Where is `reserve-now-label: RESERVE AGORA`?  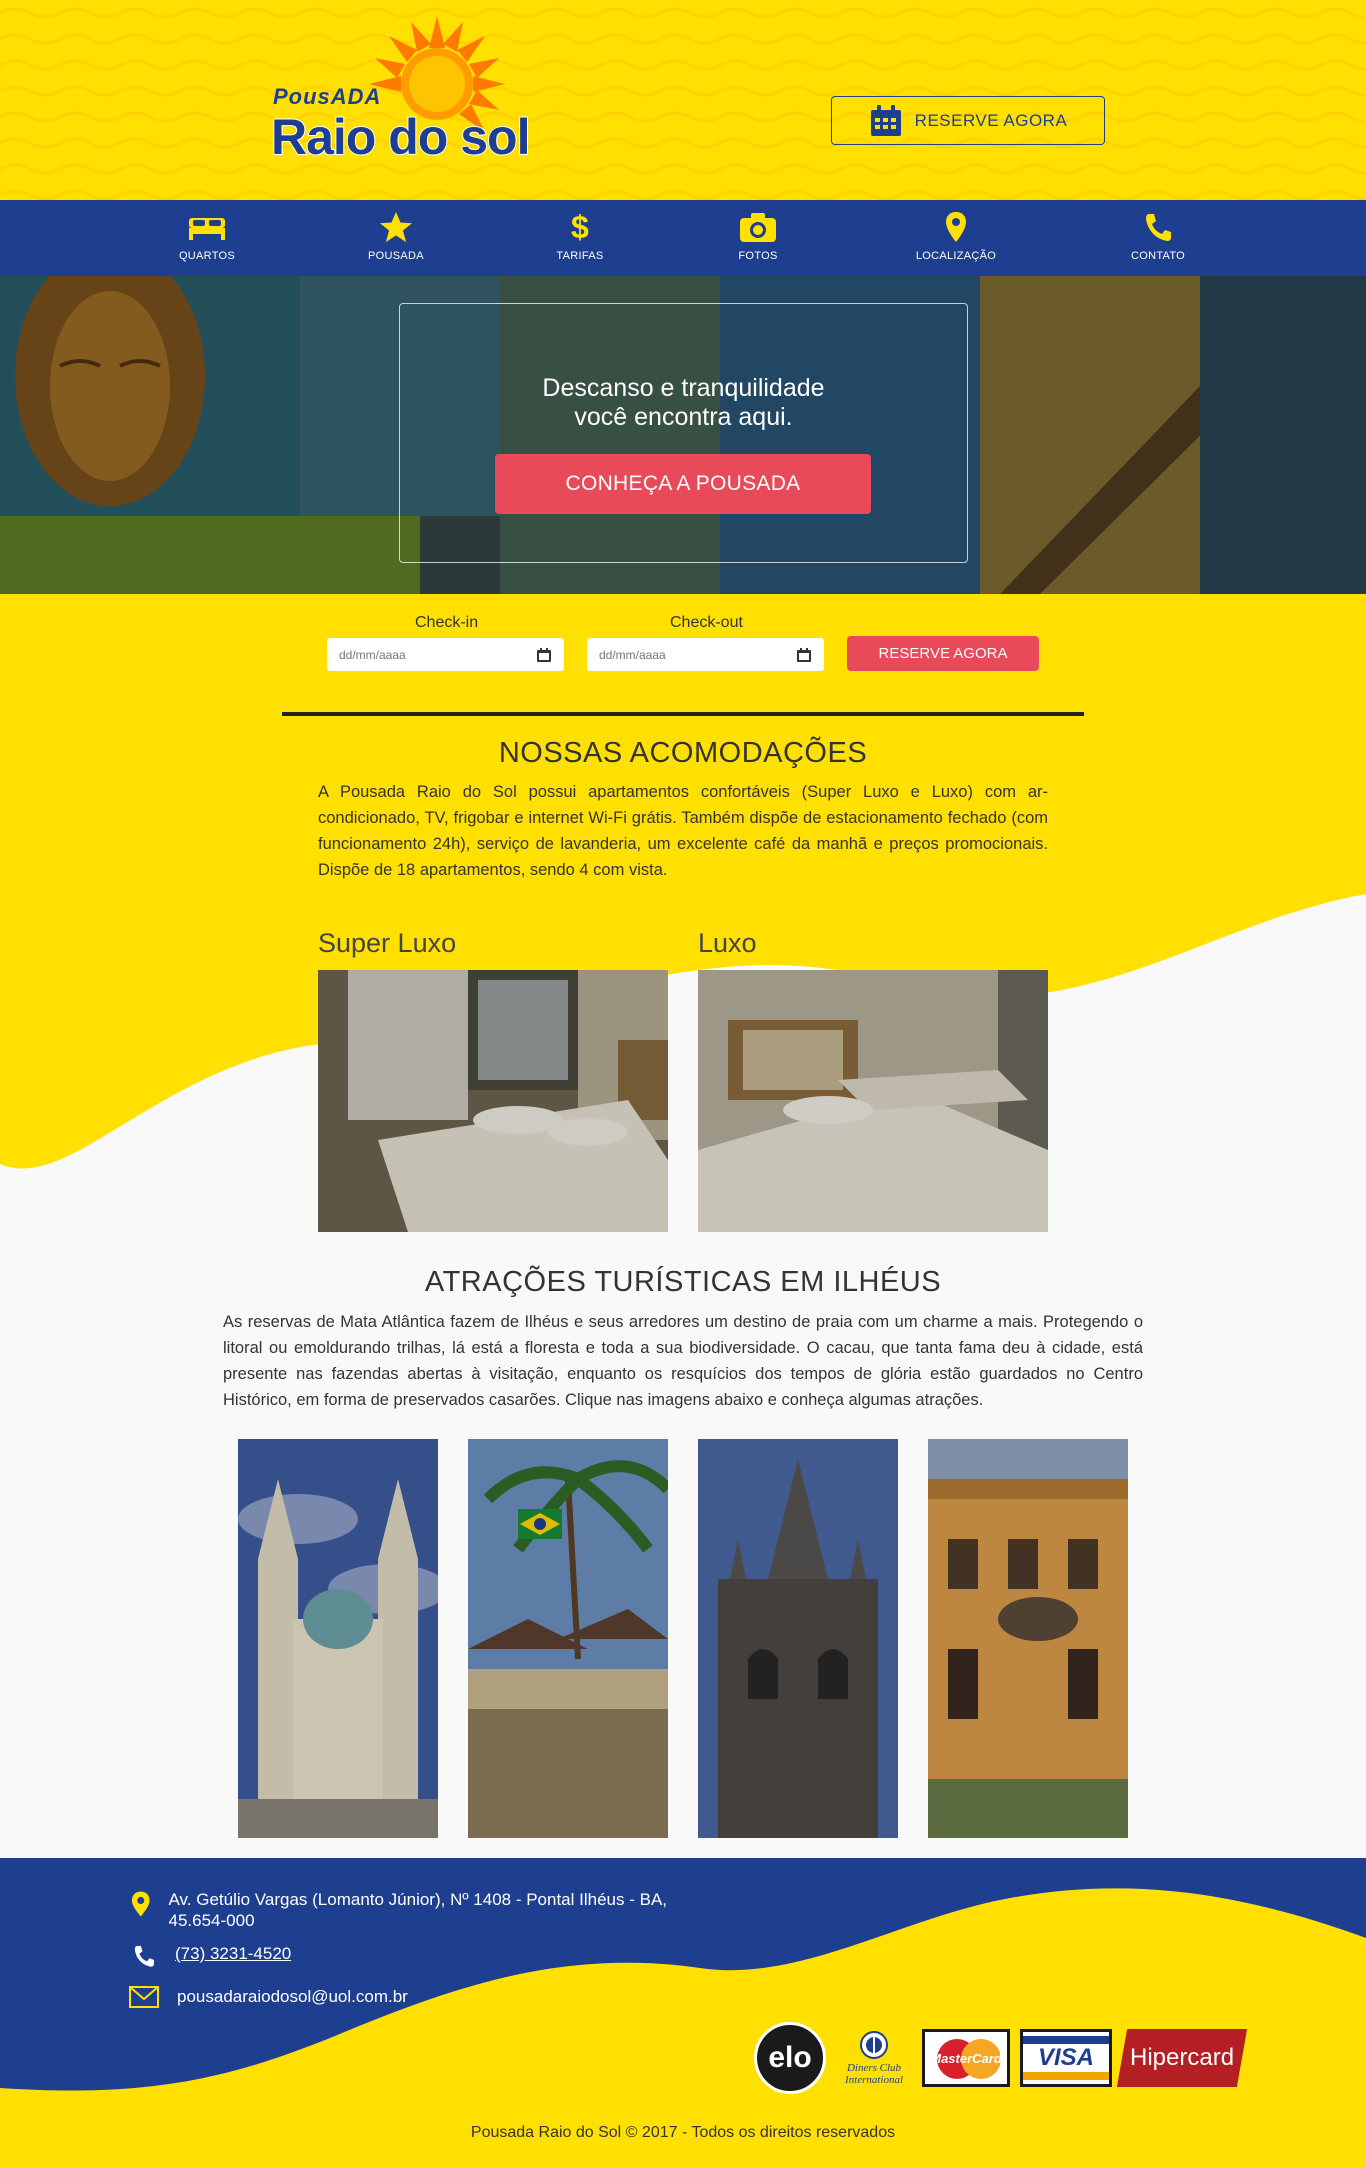
reserve-now-label: RESERVE AGORA is located at coordinates (991, 120).